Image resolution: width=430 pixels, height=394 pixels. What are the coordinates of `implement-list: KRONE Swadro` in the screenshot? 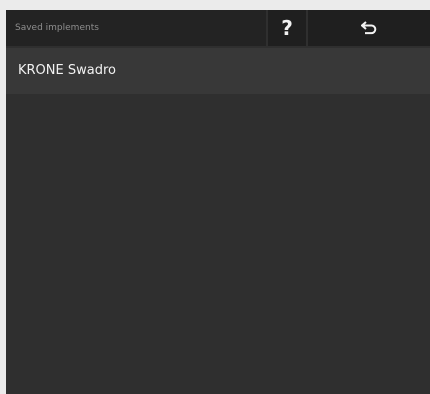 It's located at (218, 71).